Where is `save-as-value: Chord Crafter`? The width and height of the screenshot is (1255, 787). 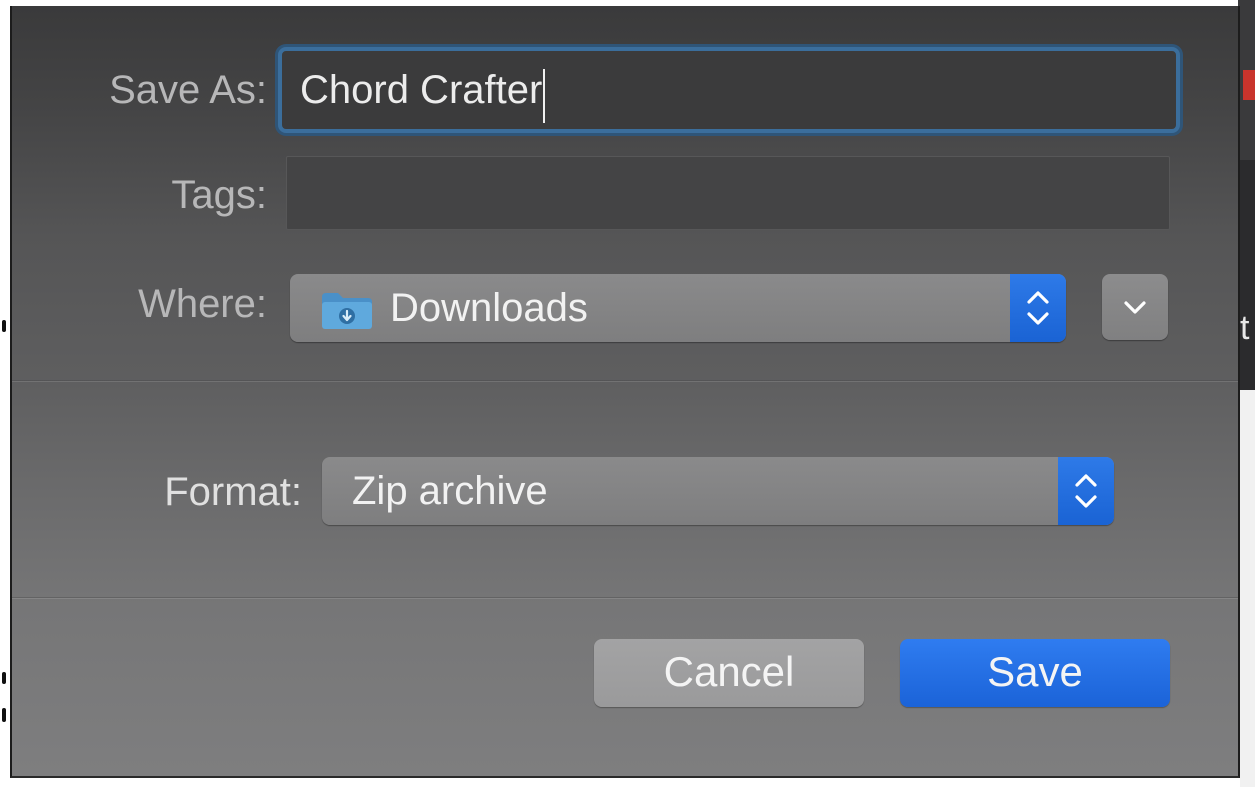
save-as-value: Chord Crafter is located at coordinates (421, 90).